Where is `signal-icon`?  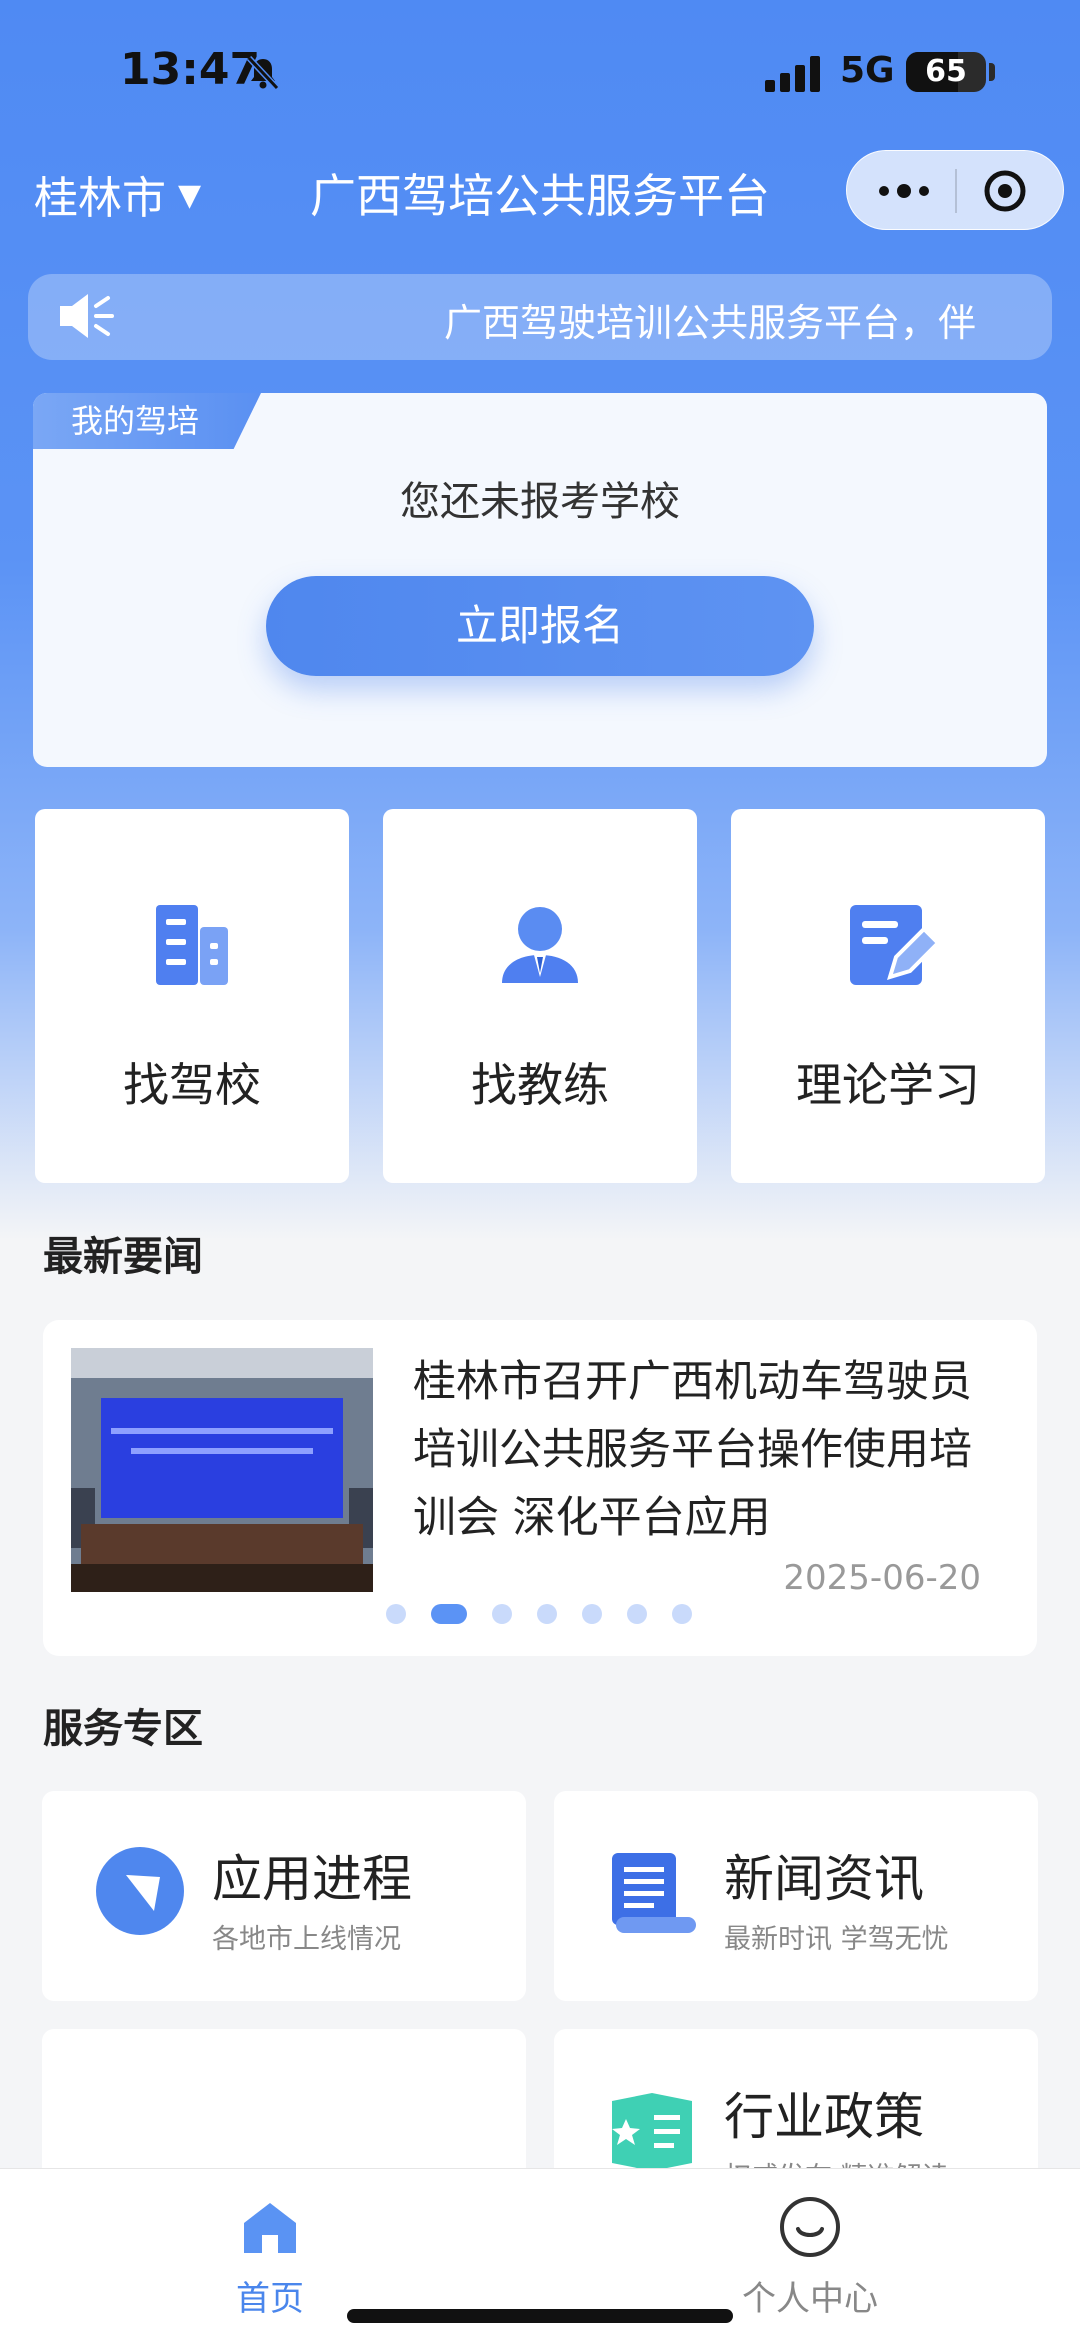 signal-icon is located at coordinates (792, 74).